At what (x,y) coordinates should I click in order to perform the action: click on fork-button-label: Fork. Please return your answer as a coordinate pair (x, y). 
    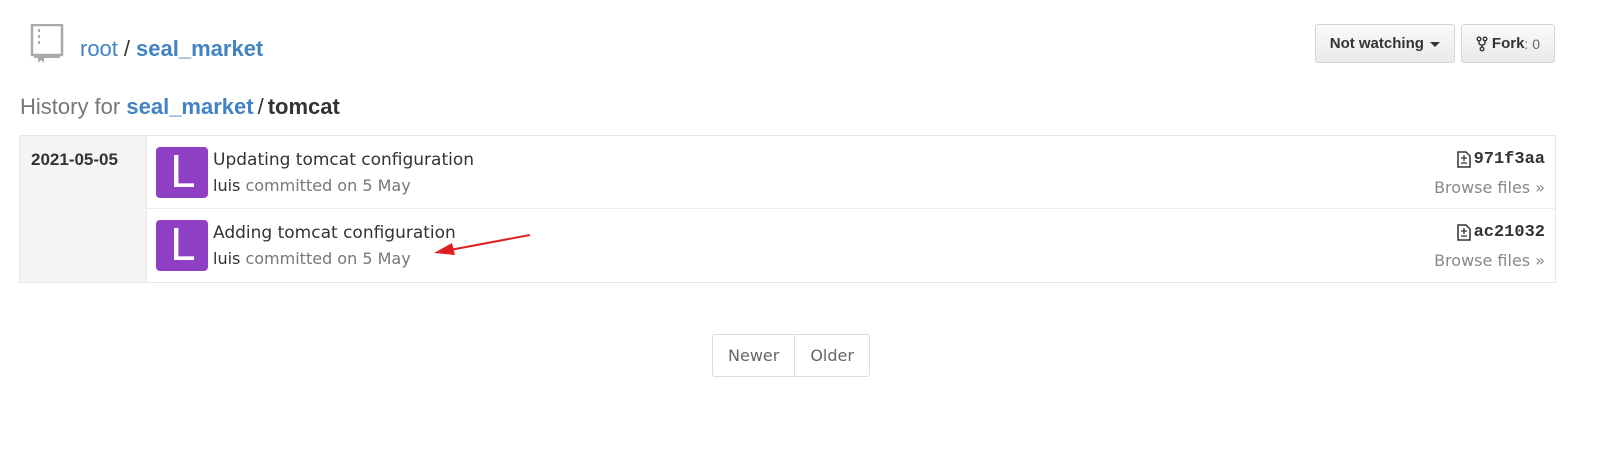
    Looking at the image, I should click on (1508, 43).